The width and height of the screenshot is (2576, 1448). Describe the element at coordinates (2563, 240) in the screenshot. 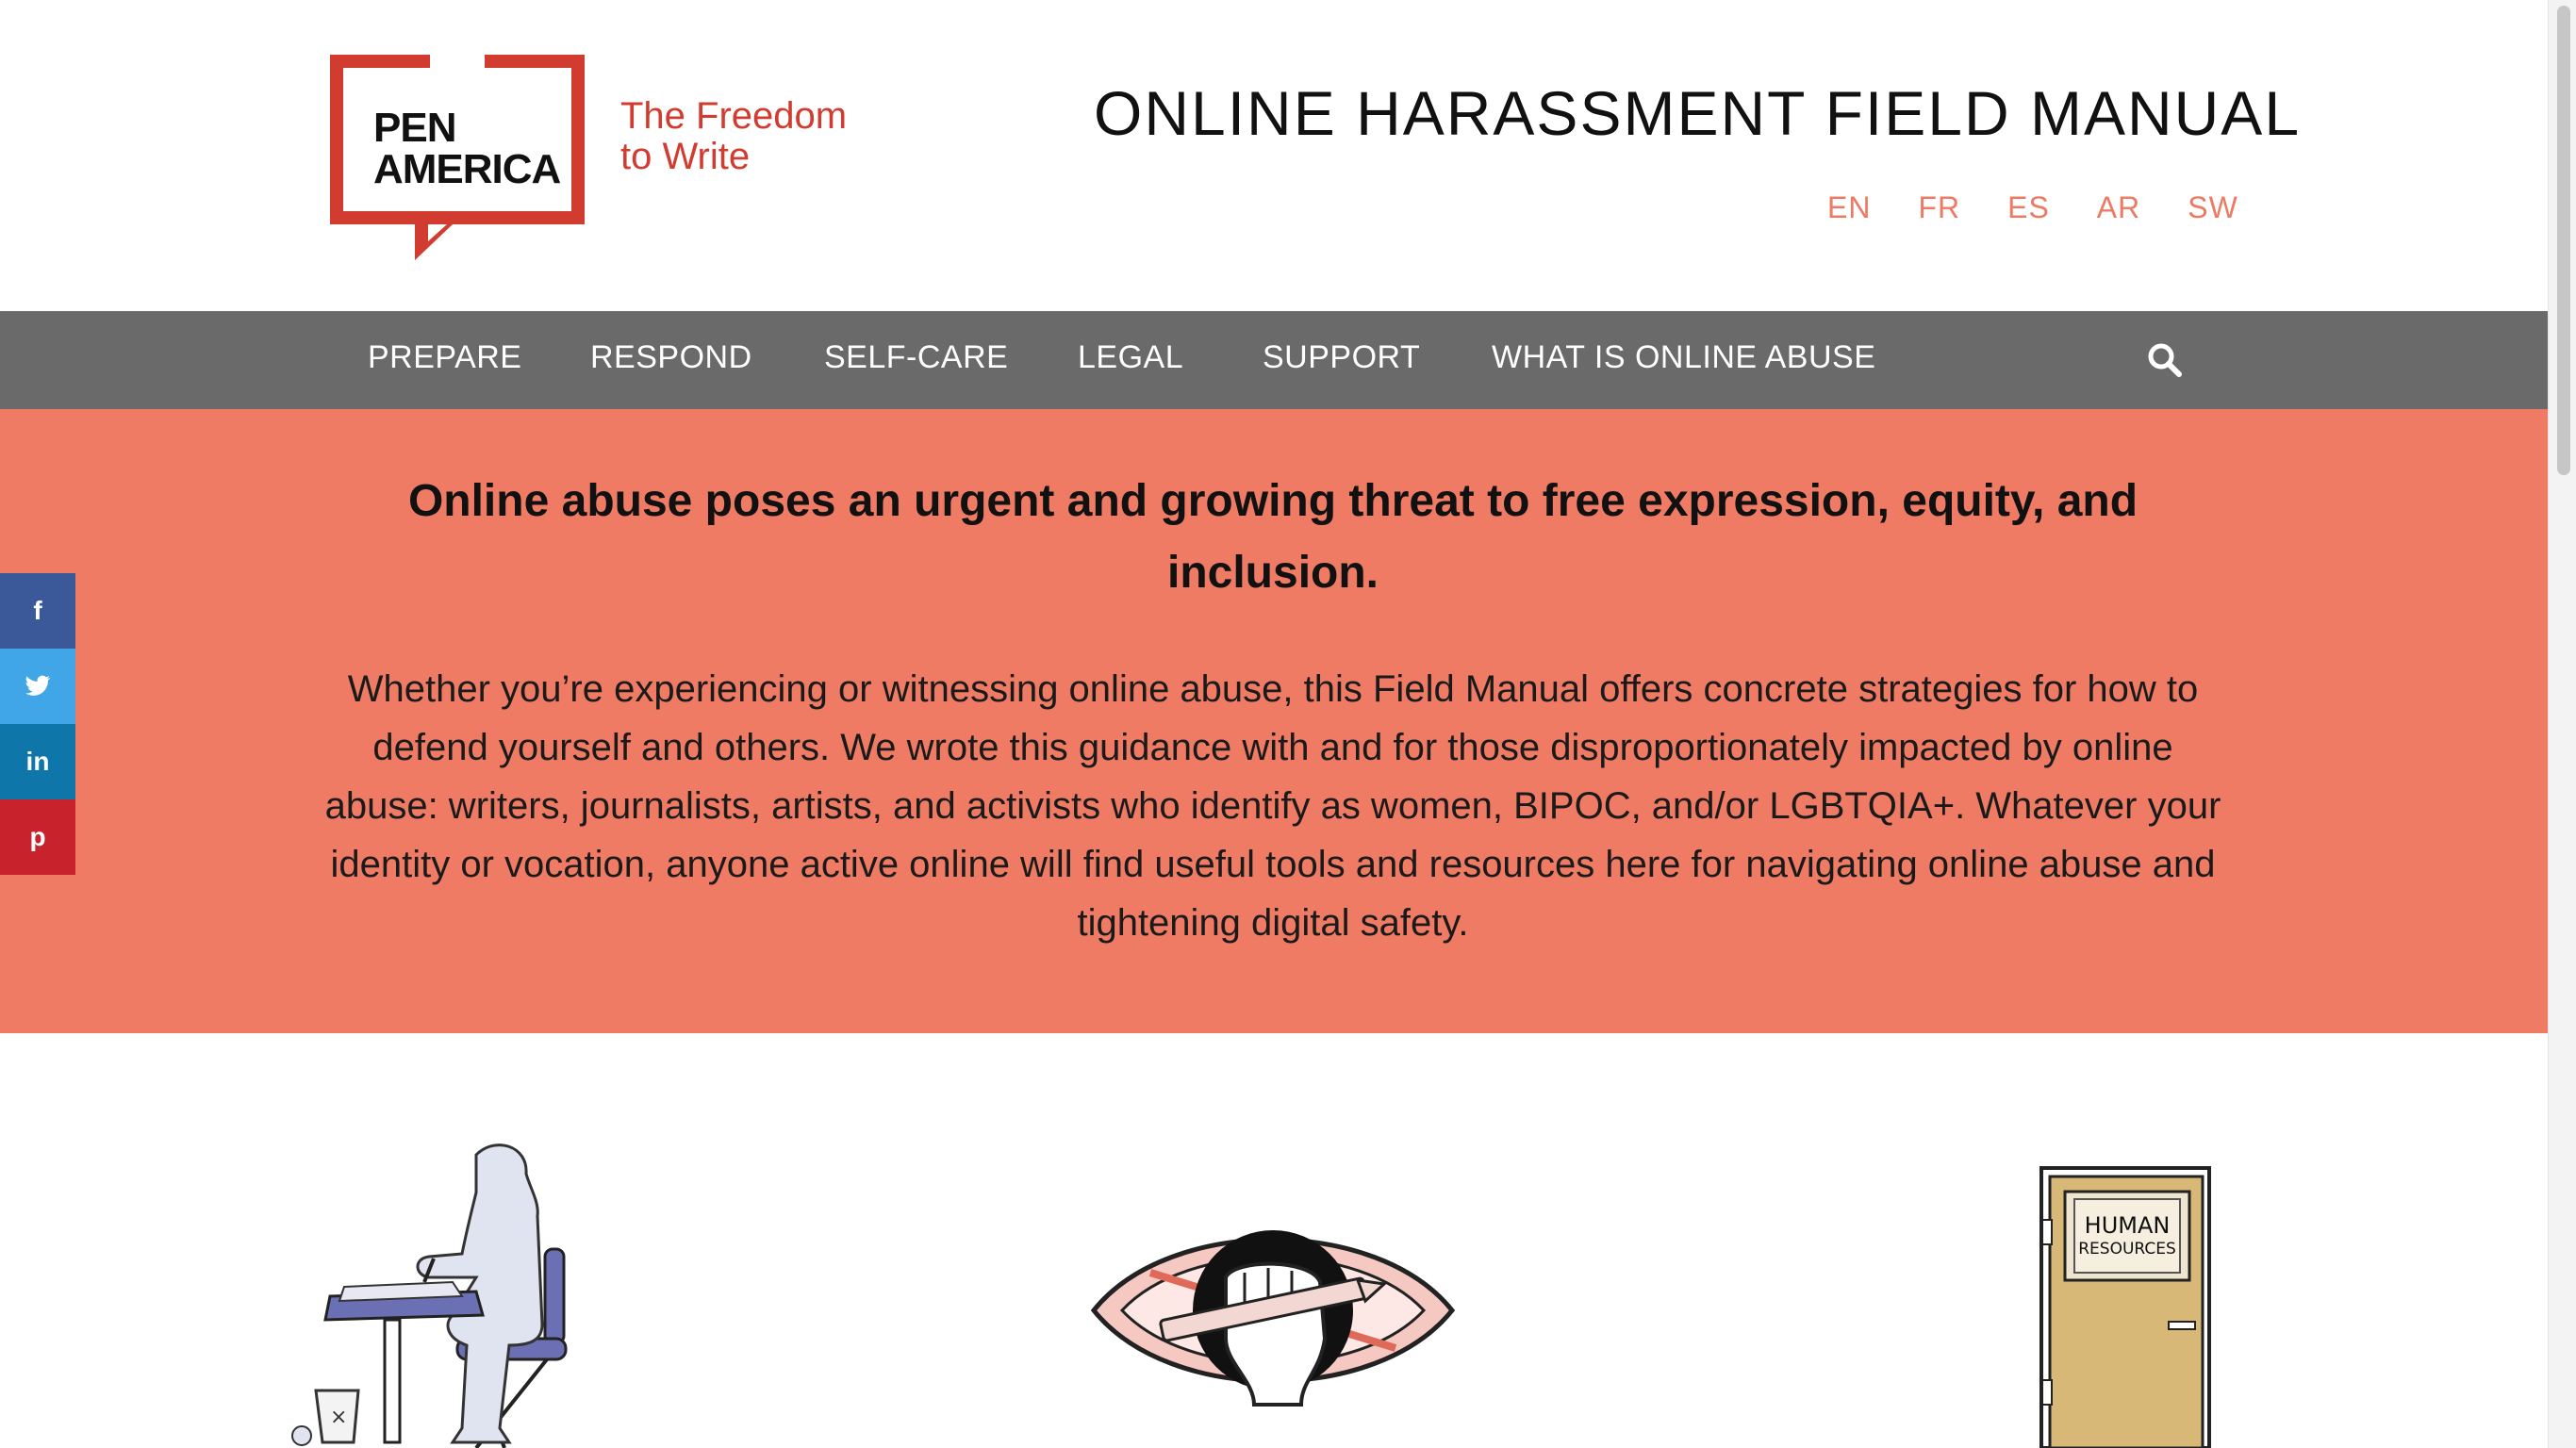

I see `scrollbar-thumb` at that location.